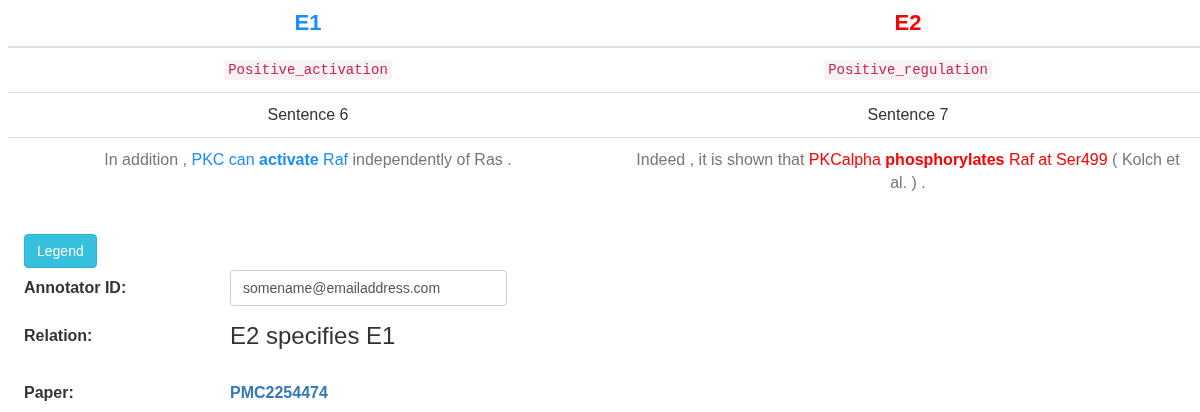 Image resolution: width=1200 pixels, height=412 pixels. I want to click on paper-link: PMC2254474, so click(703, 393).